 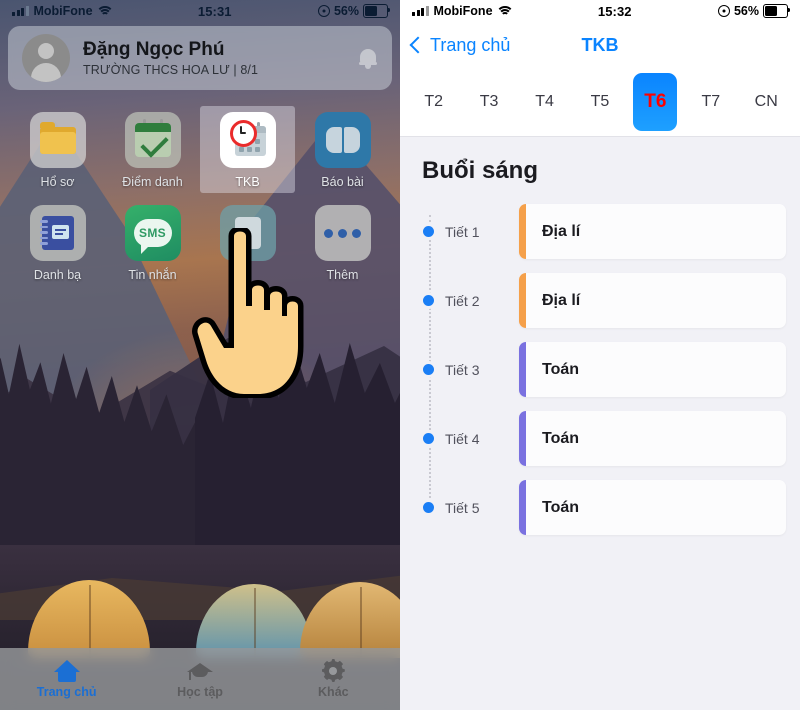 I want to click on section-title-morning: Buổi sáng, so click(x=480, y=170).